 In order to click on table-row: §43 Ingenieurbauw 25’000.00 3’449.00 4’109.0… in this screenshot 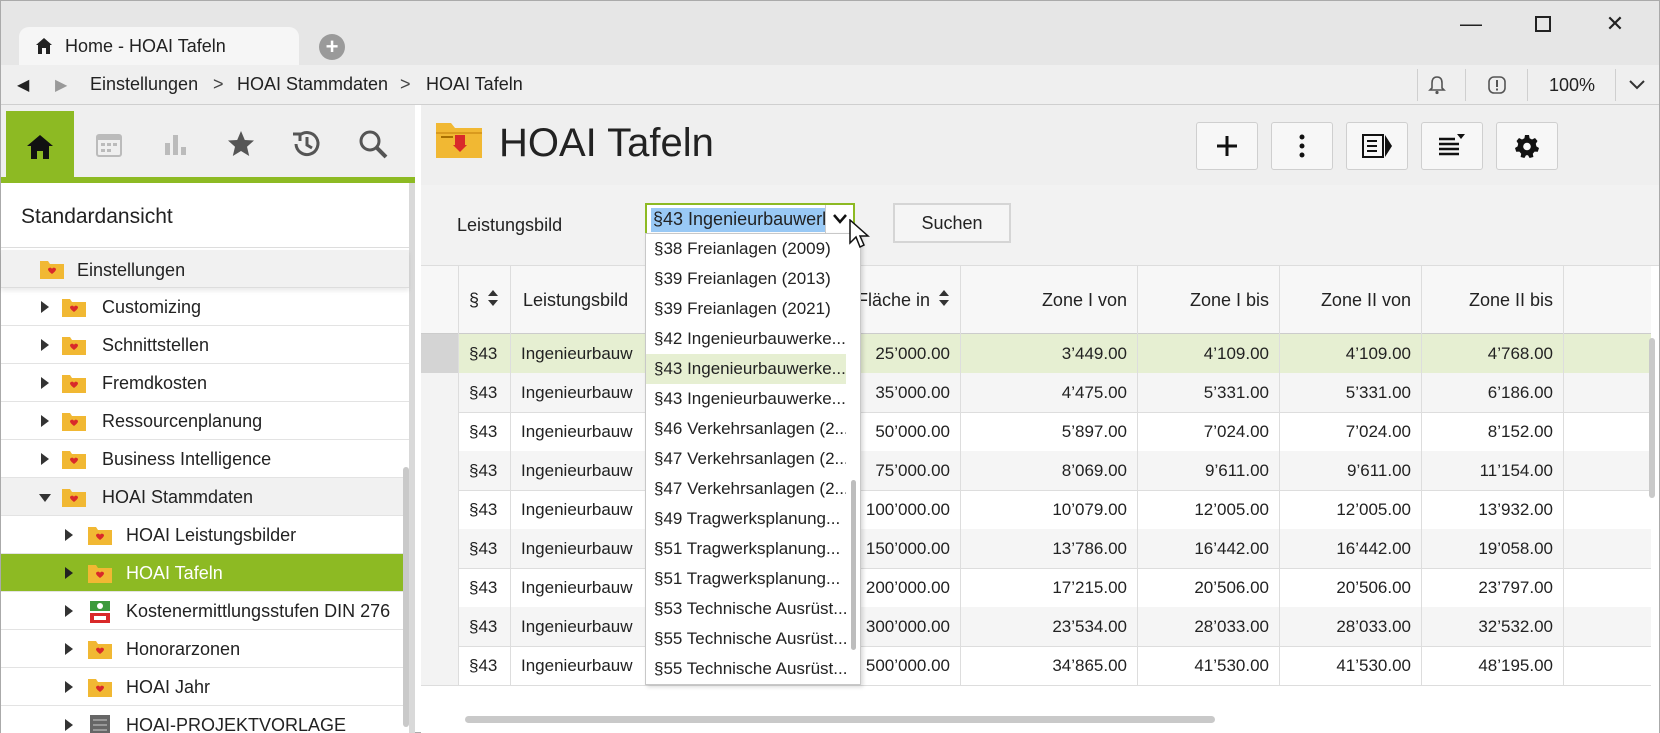, I will do `click(1036, 354)`.